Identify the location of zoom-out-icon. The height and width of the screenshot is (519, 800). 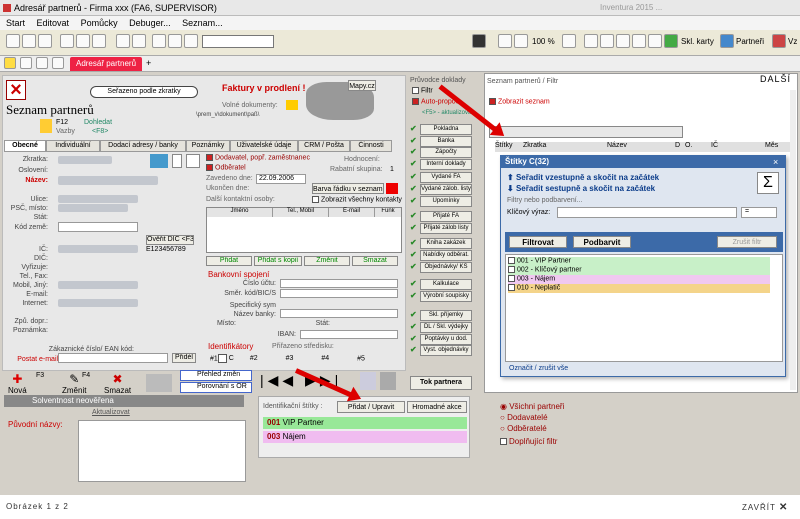
(505, 41).